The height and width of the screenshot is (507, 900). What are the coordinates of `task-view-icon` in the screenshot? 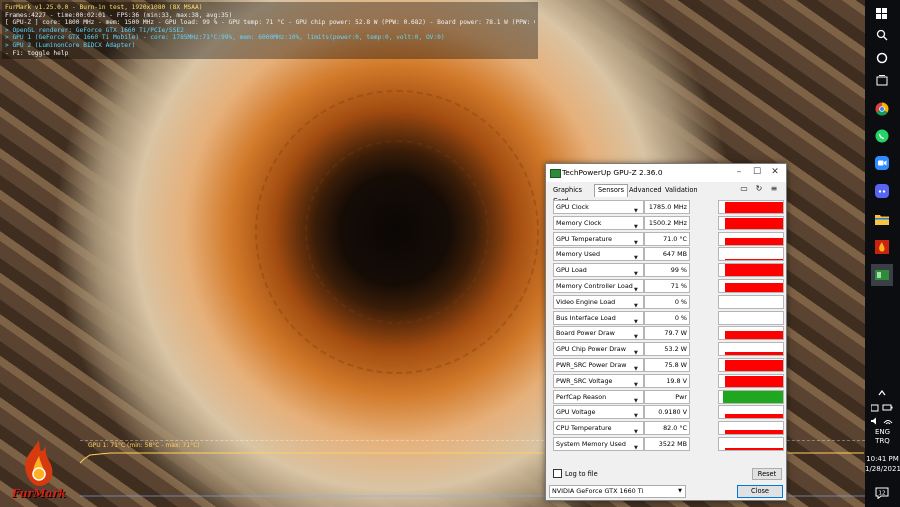 It's located at (882, 81).